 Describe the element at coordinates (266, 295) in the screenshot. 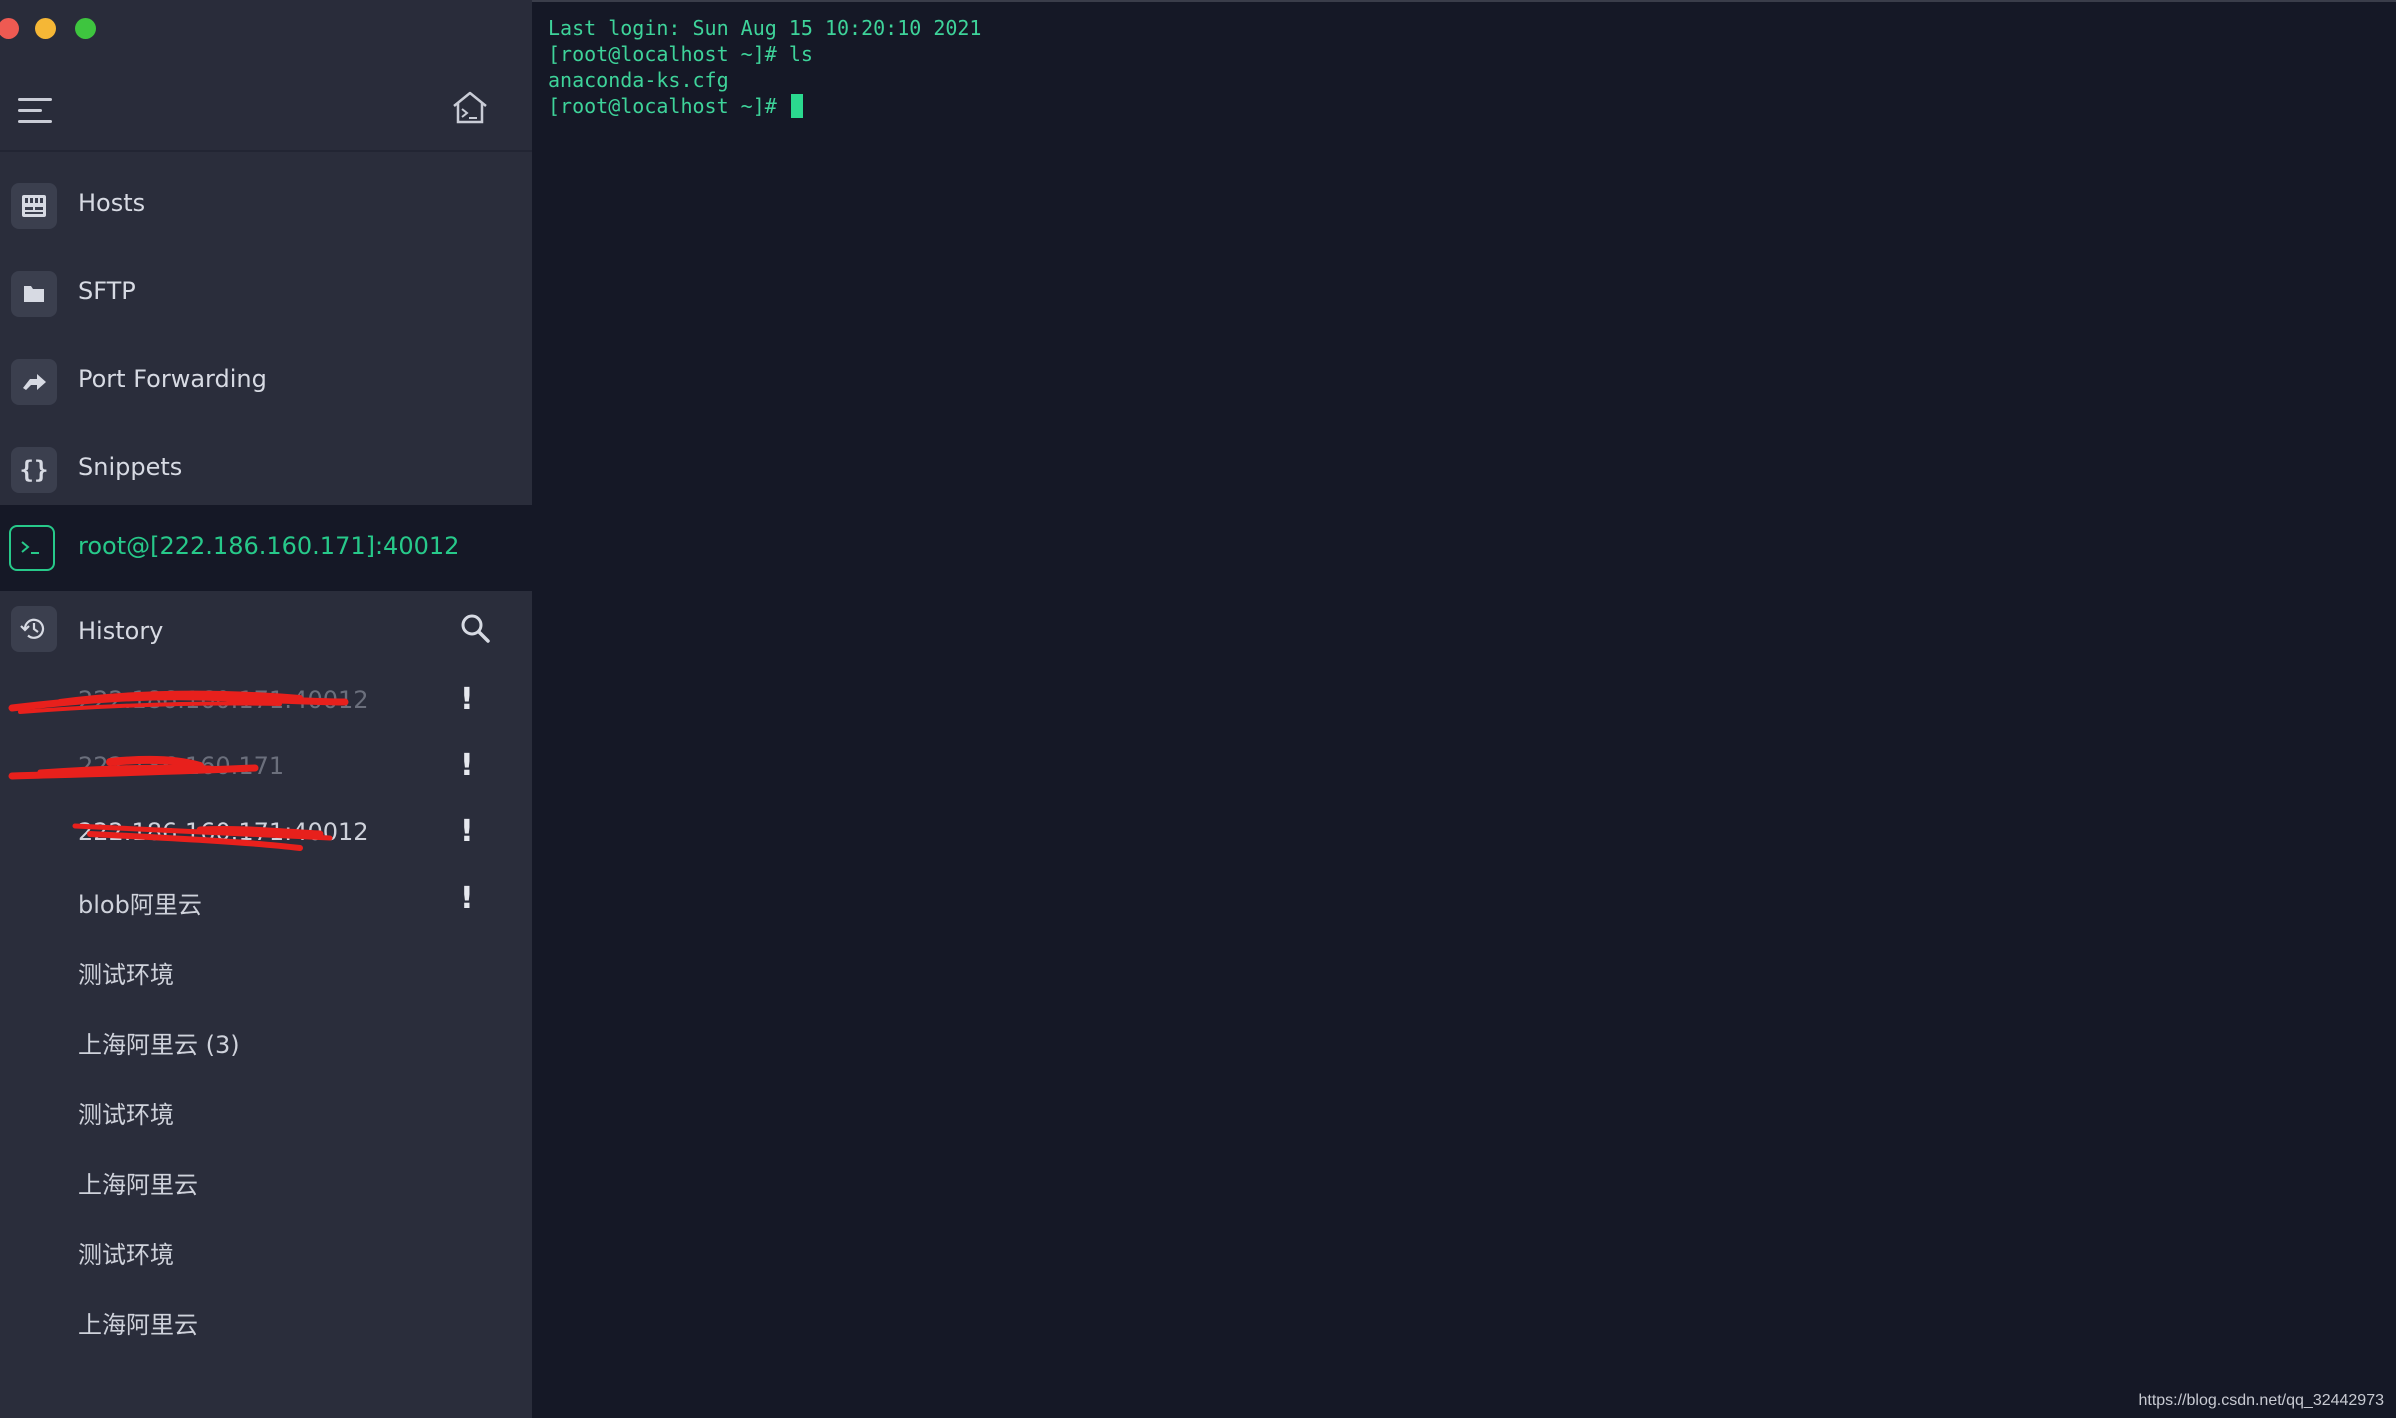

I see `sidebar-item-sftp: SFTP` at that location.